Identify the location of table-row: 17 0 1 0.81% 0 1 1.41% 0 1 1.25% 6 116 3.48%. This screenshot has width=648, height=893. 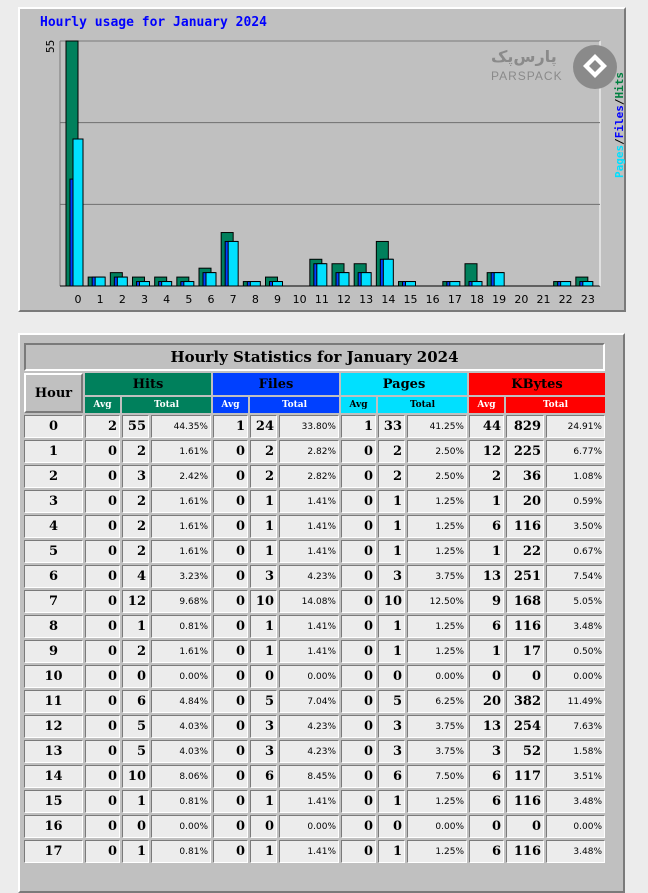
(314, 851).